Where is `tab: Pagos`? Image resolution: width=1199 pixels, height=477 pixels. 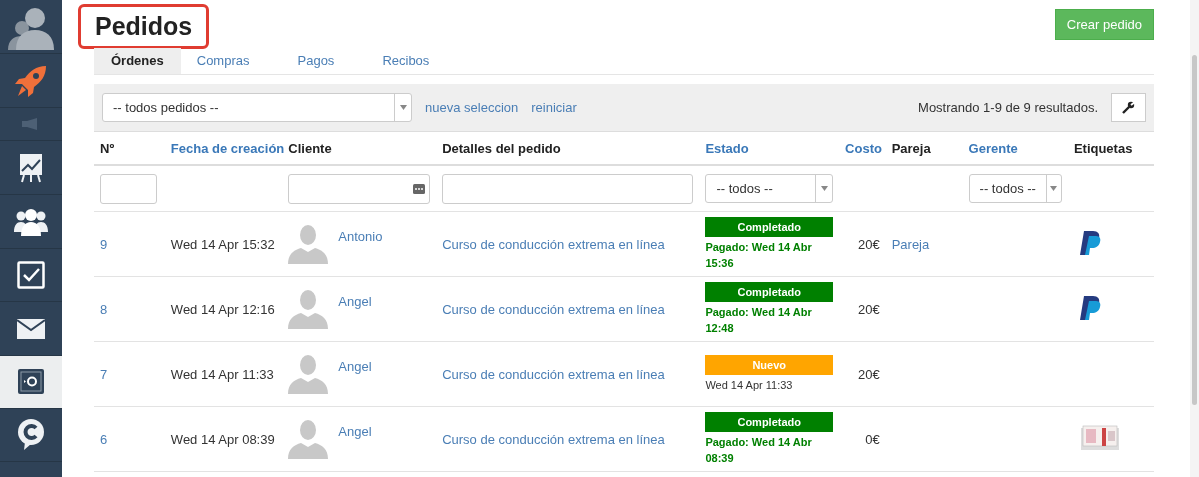 tab: Pagos is located at coordinates (316, 61).